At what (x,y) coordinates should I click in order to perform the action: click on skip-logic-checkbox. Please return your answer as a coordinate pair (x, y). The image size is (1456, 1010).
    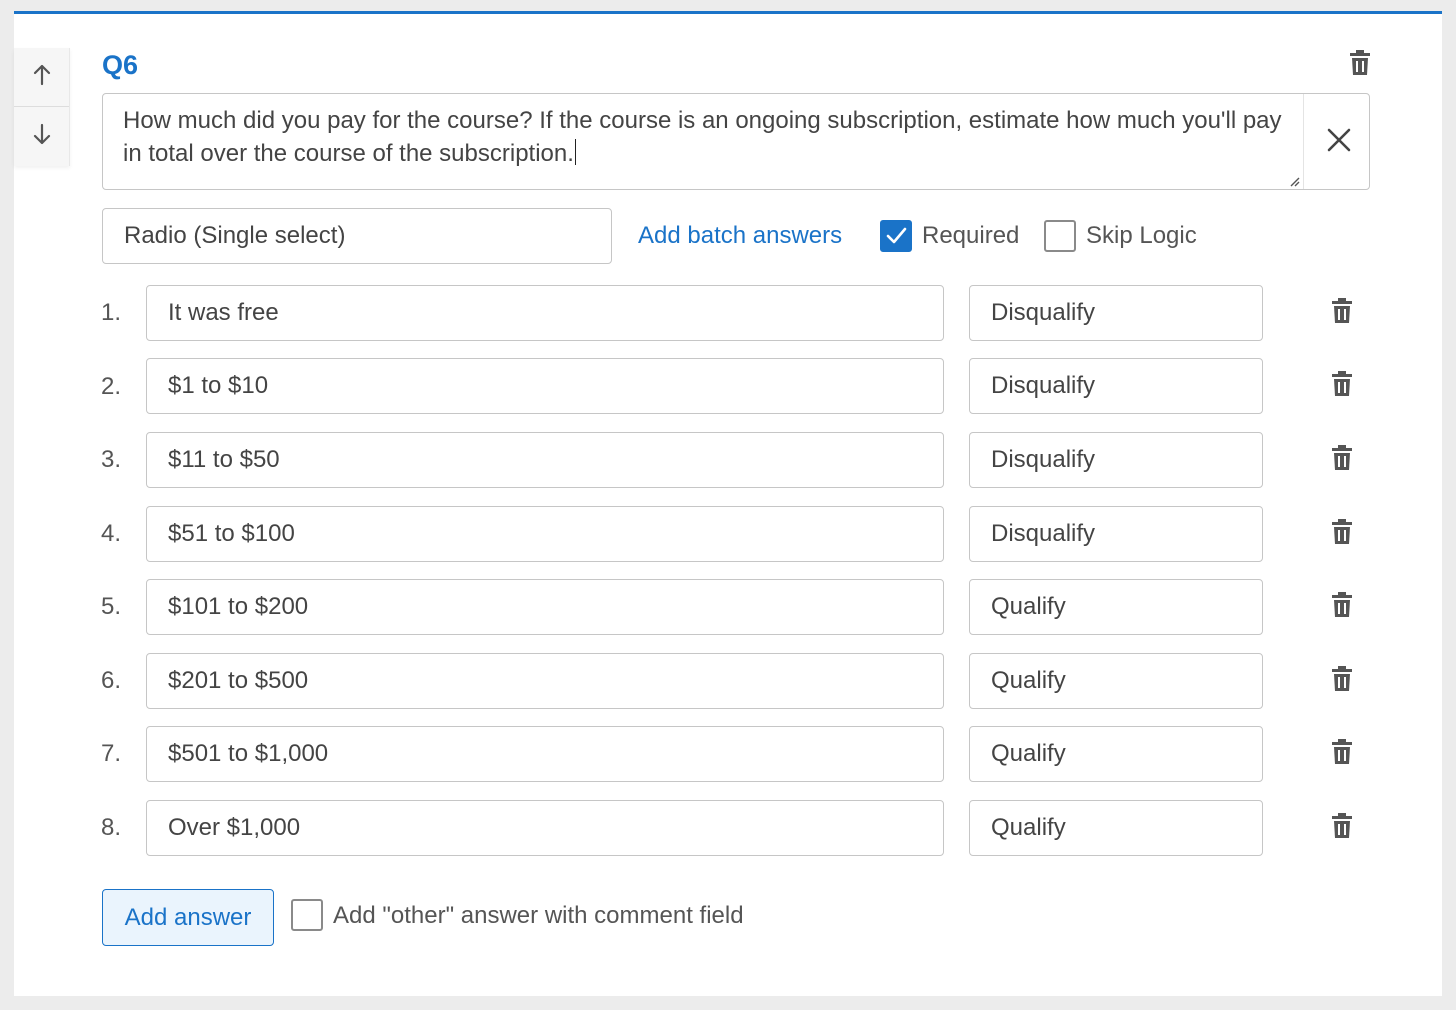
    Looking at the image, I should click on (1060, 236).